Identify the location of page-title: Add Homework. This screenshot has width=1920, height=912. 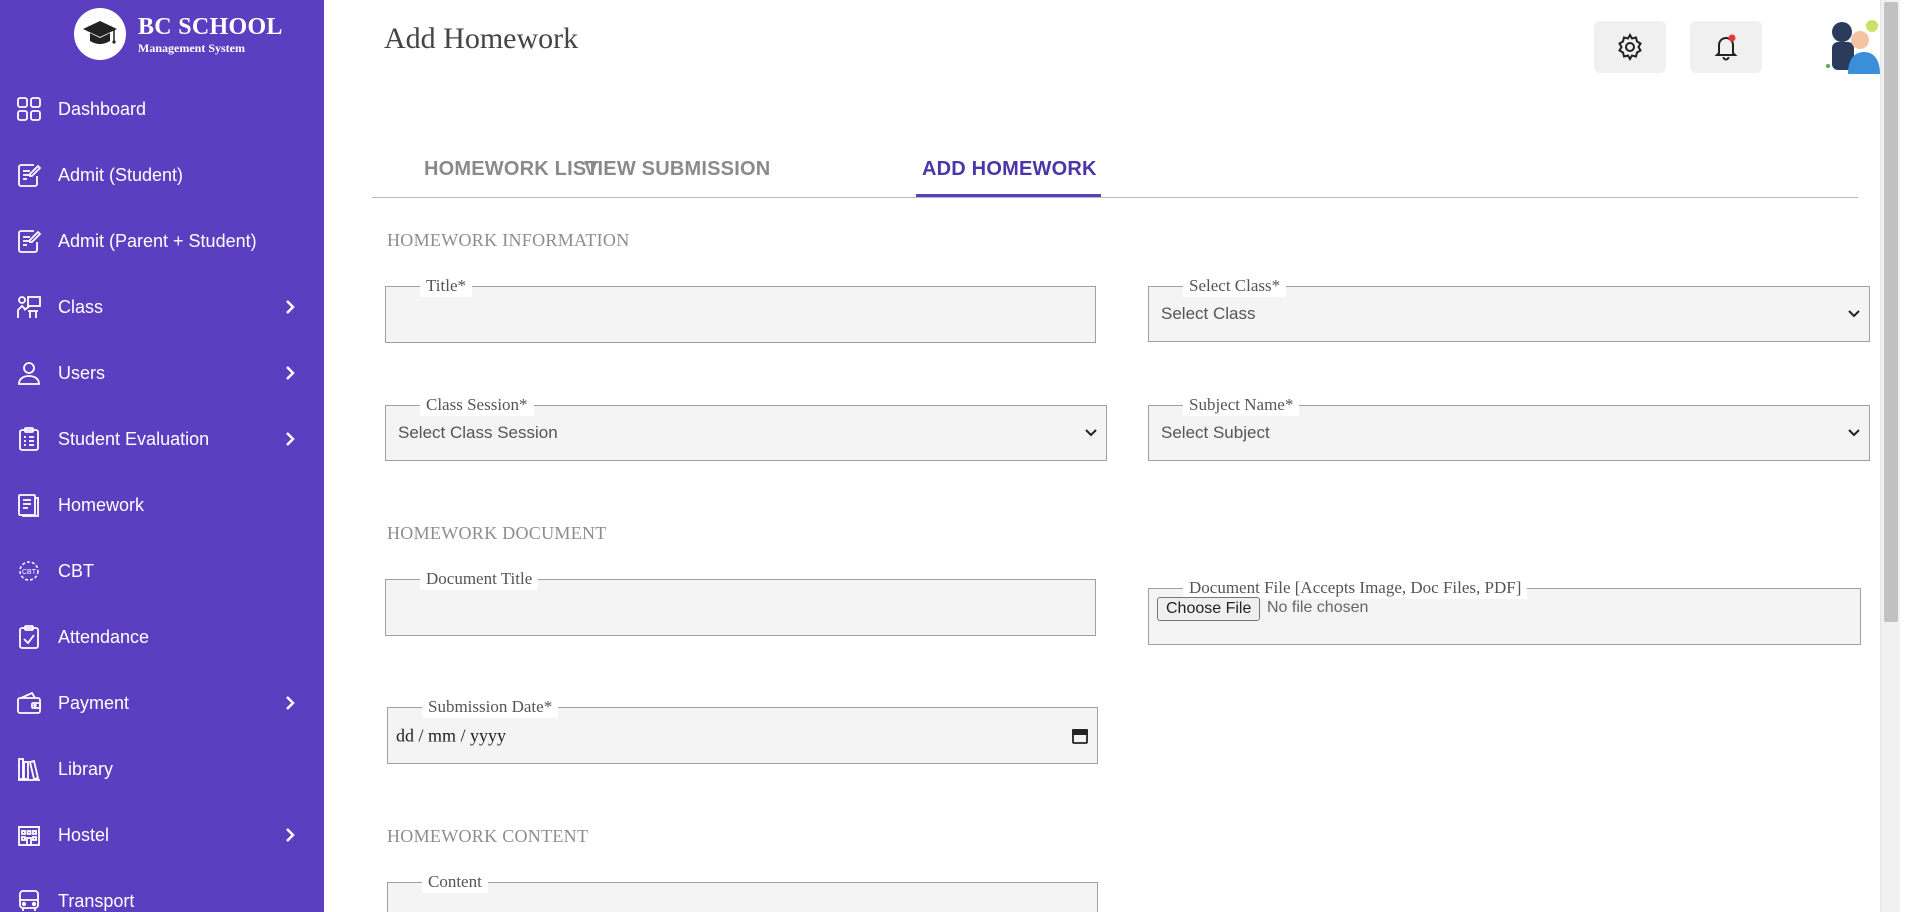
(481, 38).